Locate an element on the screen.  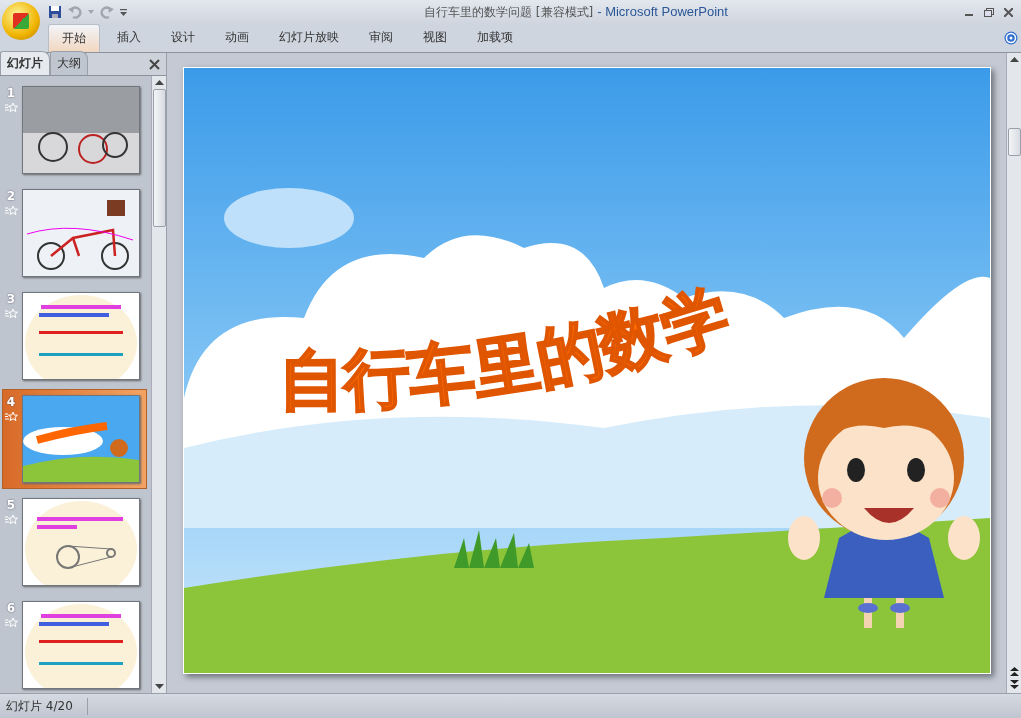
slide-number: 4 is located at coordinates (11, 402).